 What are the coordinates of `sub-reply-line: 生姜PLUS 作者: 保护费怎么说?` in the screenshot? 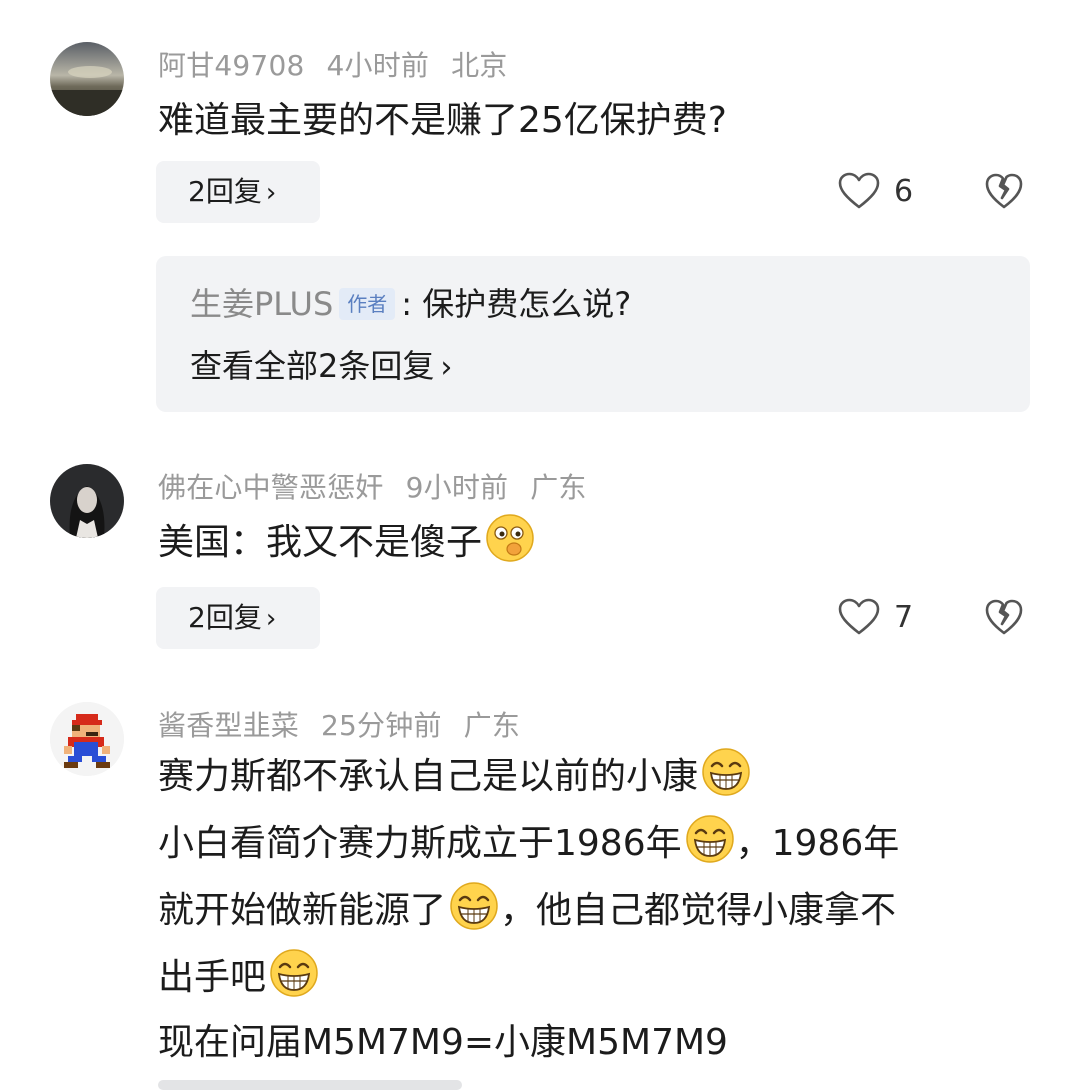 It's located at (410, 304).